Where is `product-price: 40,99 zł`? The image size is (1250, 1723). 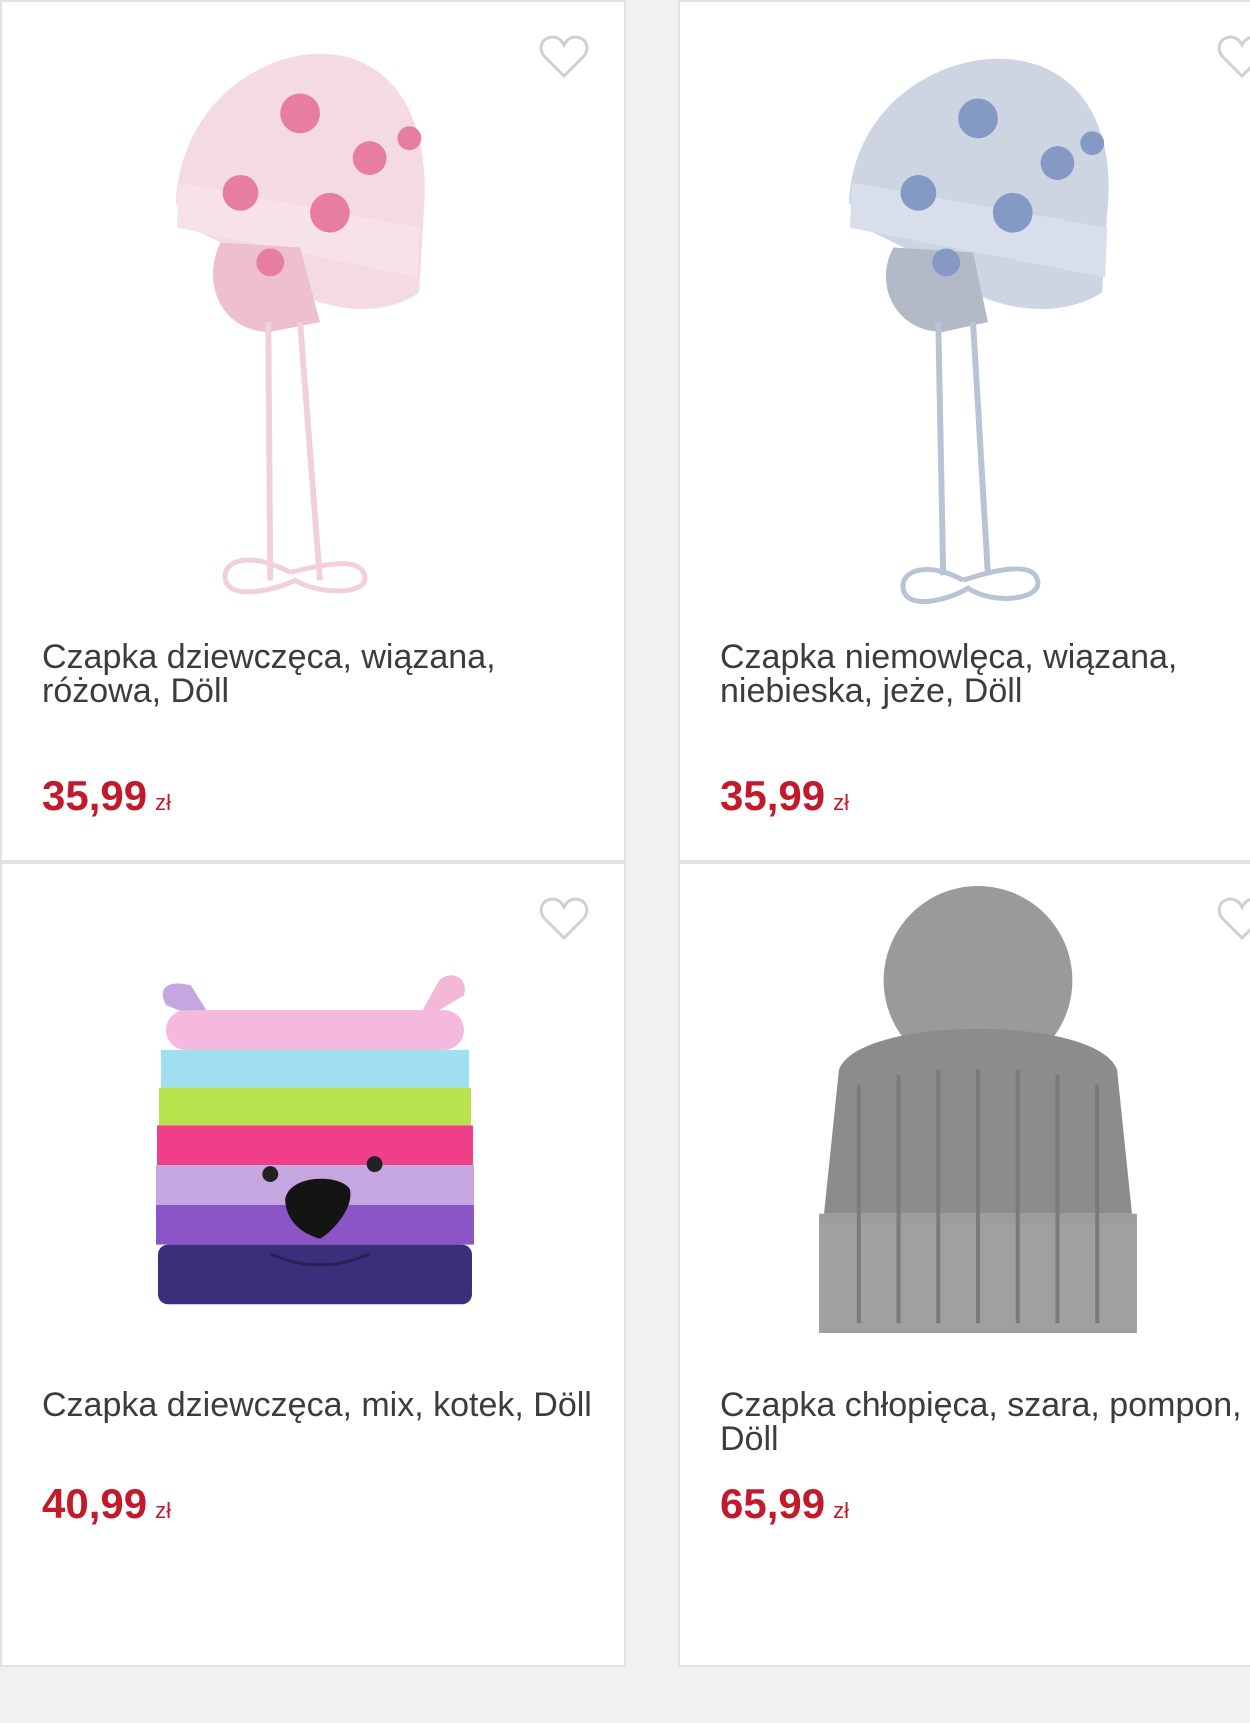
product-price: 40,99 zł is located at coordinates (106, 1504).